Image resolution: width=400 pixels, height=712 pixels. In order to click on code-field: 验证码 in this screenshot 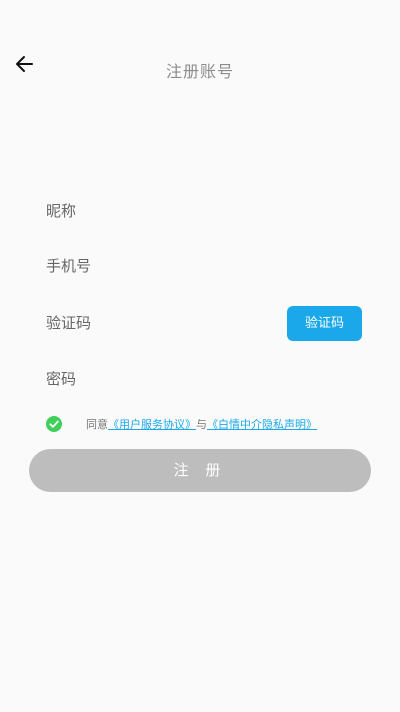, I will do `click(146, 323)`.